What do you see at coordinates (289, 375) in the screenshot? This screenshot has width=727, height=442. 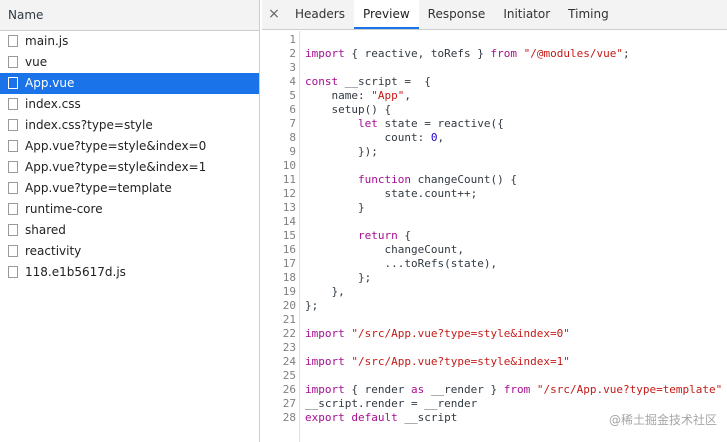 I see `line-number: 25` at bounding box center [289, 375].